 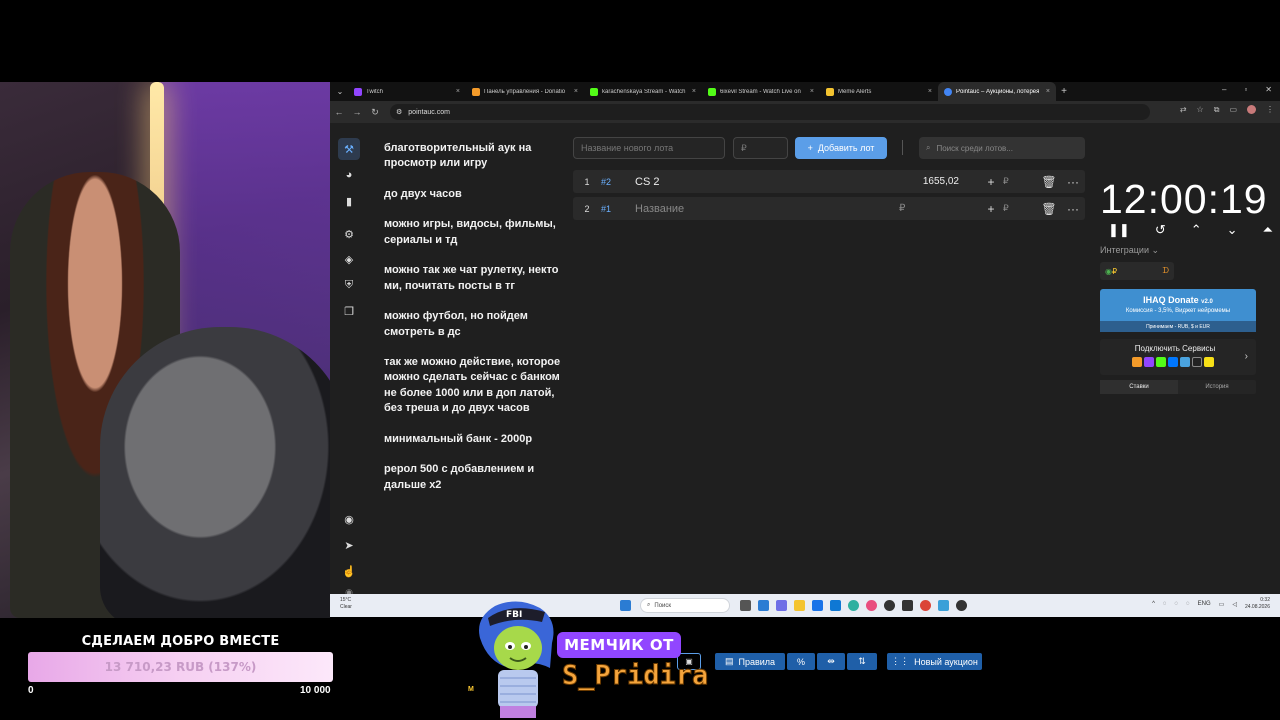 What do you see at coordinates (1268, 89) in the screenshot?
I see `close-window-icon: ✕` at bounding box center [1268, 89].